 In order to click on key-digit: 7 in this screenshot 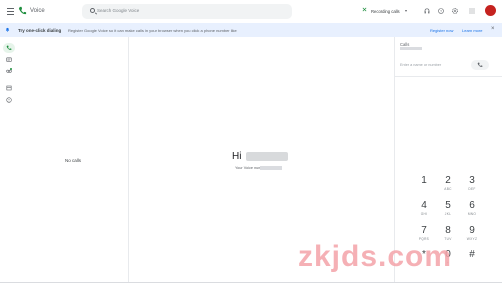, I will do `click(424, 230)`.